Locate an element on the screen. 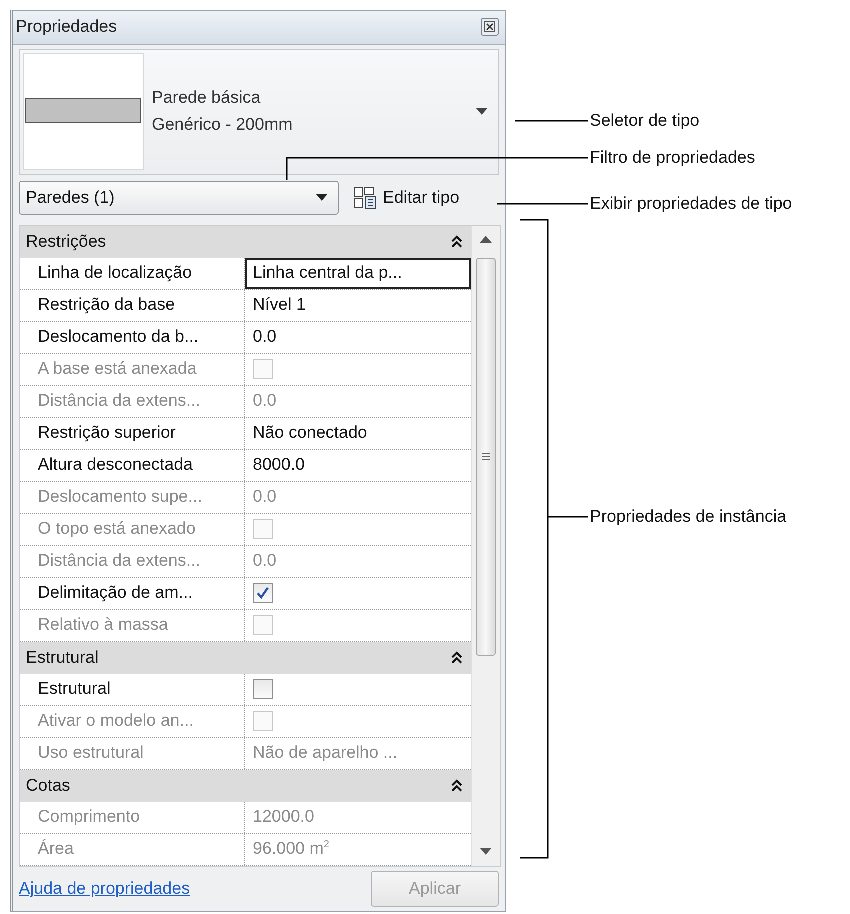  property-label: Restrição da base is located at coordinates (107, 305).